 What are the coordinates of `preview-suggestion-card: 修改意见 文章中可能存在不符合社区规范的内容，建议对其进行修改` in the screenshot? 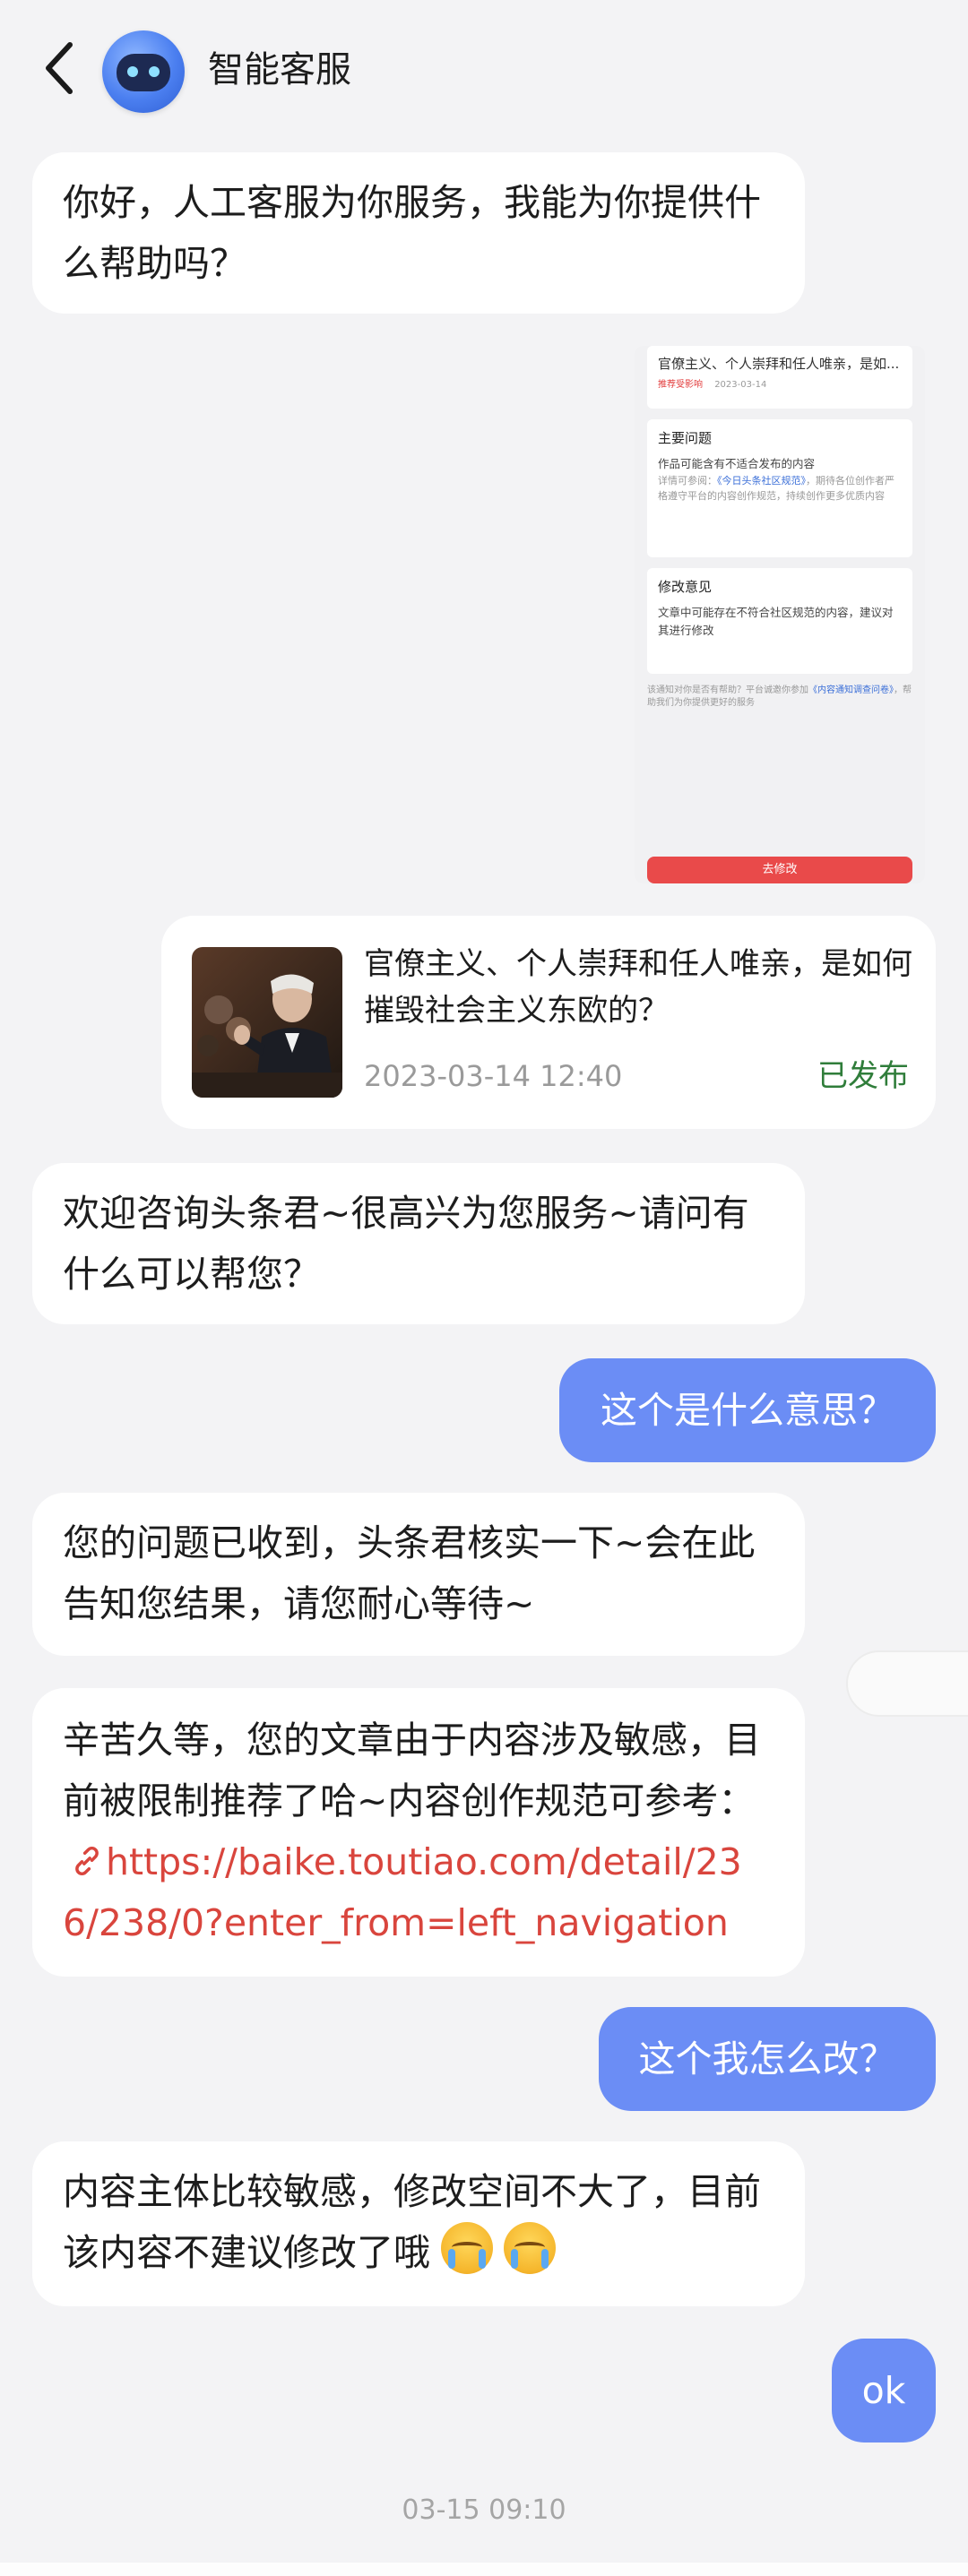 It's located at (779, 621).